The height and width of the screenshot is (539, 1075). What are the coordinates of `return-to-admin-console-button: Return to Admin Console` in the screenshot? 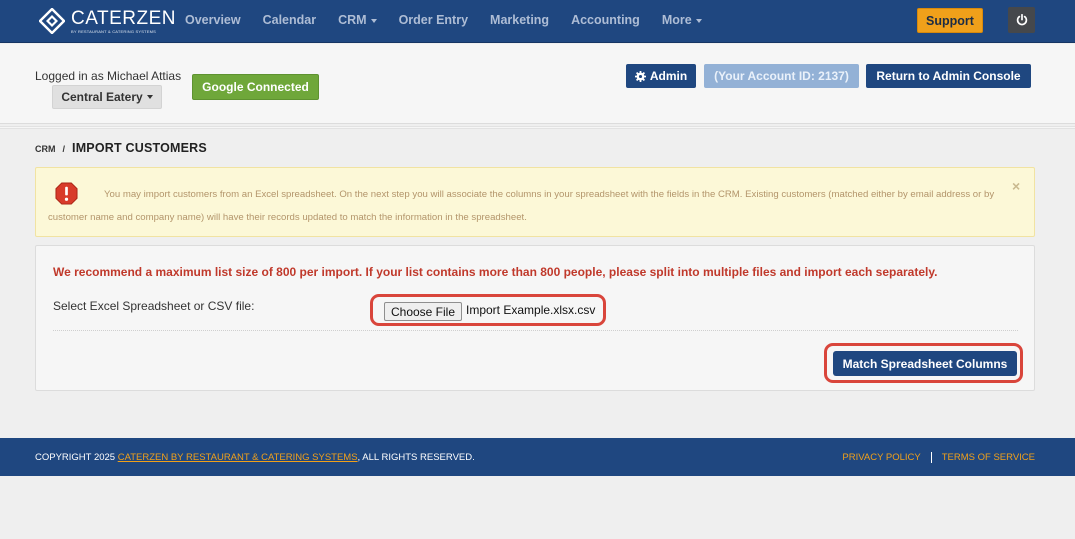 It's located at (948, 76).